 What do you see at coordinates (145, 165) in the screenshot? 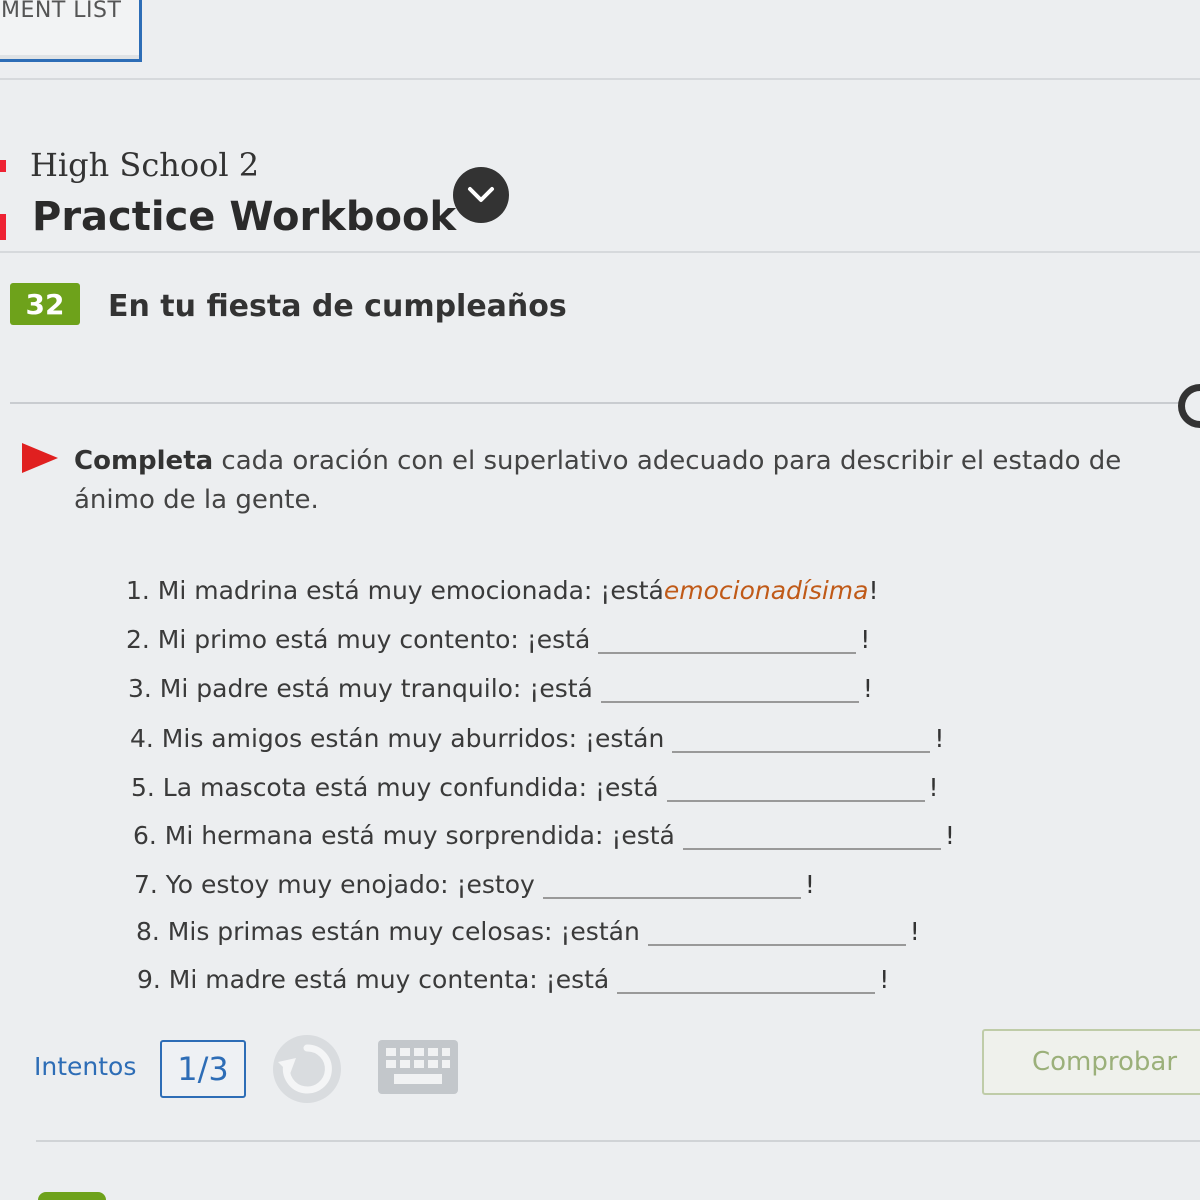
I see `book-subtitle: High School 2` at bounding box center [145, 165].